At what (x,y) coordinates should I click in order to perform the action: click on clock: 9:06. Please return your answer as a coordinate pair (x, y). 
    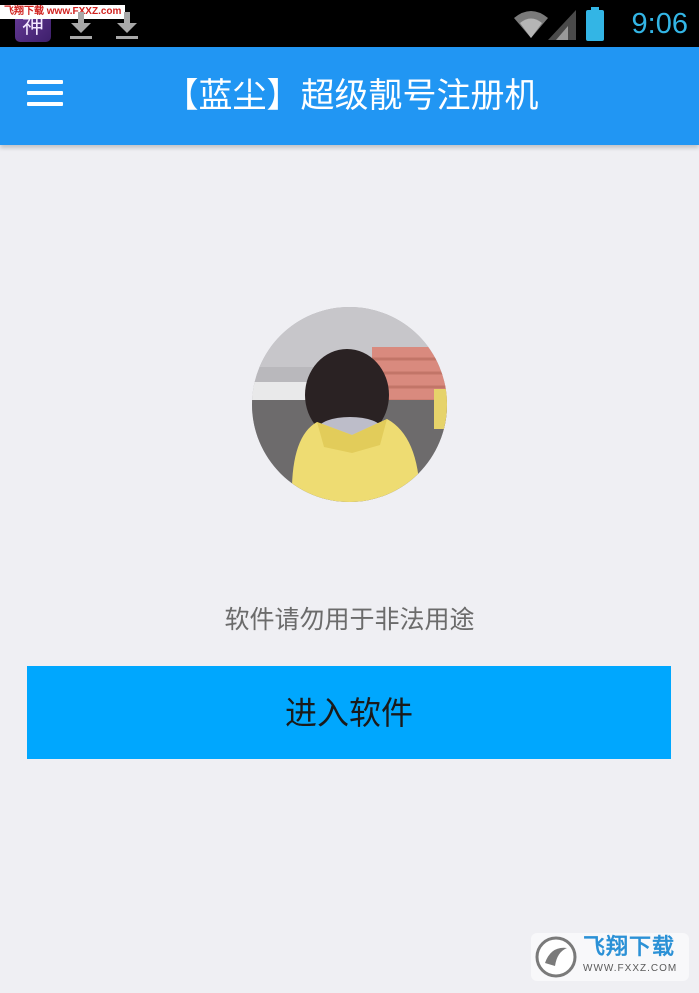
    Looking at the image, I should click on (659, 24).